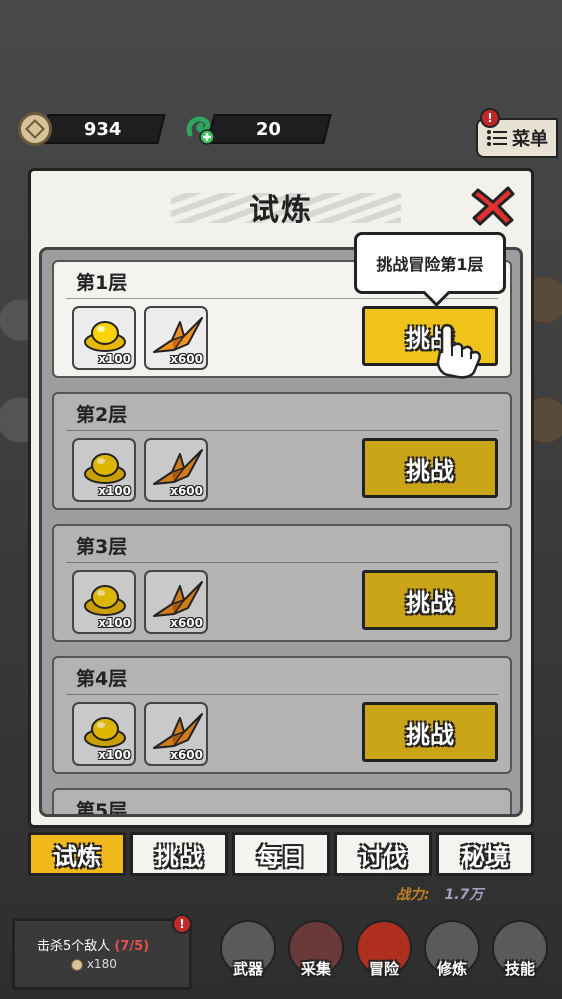 The width and height of the screenshot is (562, 999). I want to click on nav-adventure: 冒险, so click(384, 955).